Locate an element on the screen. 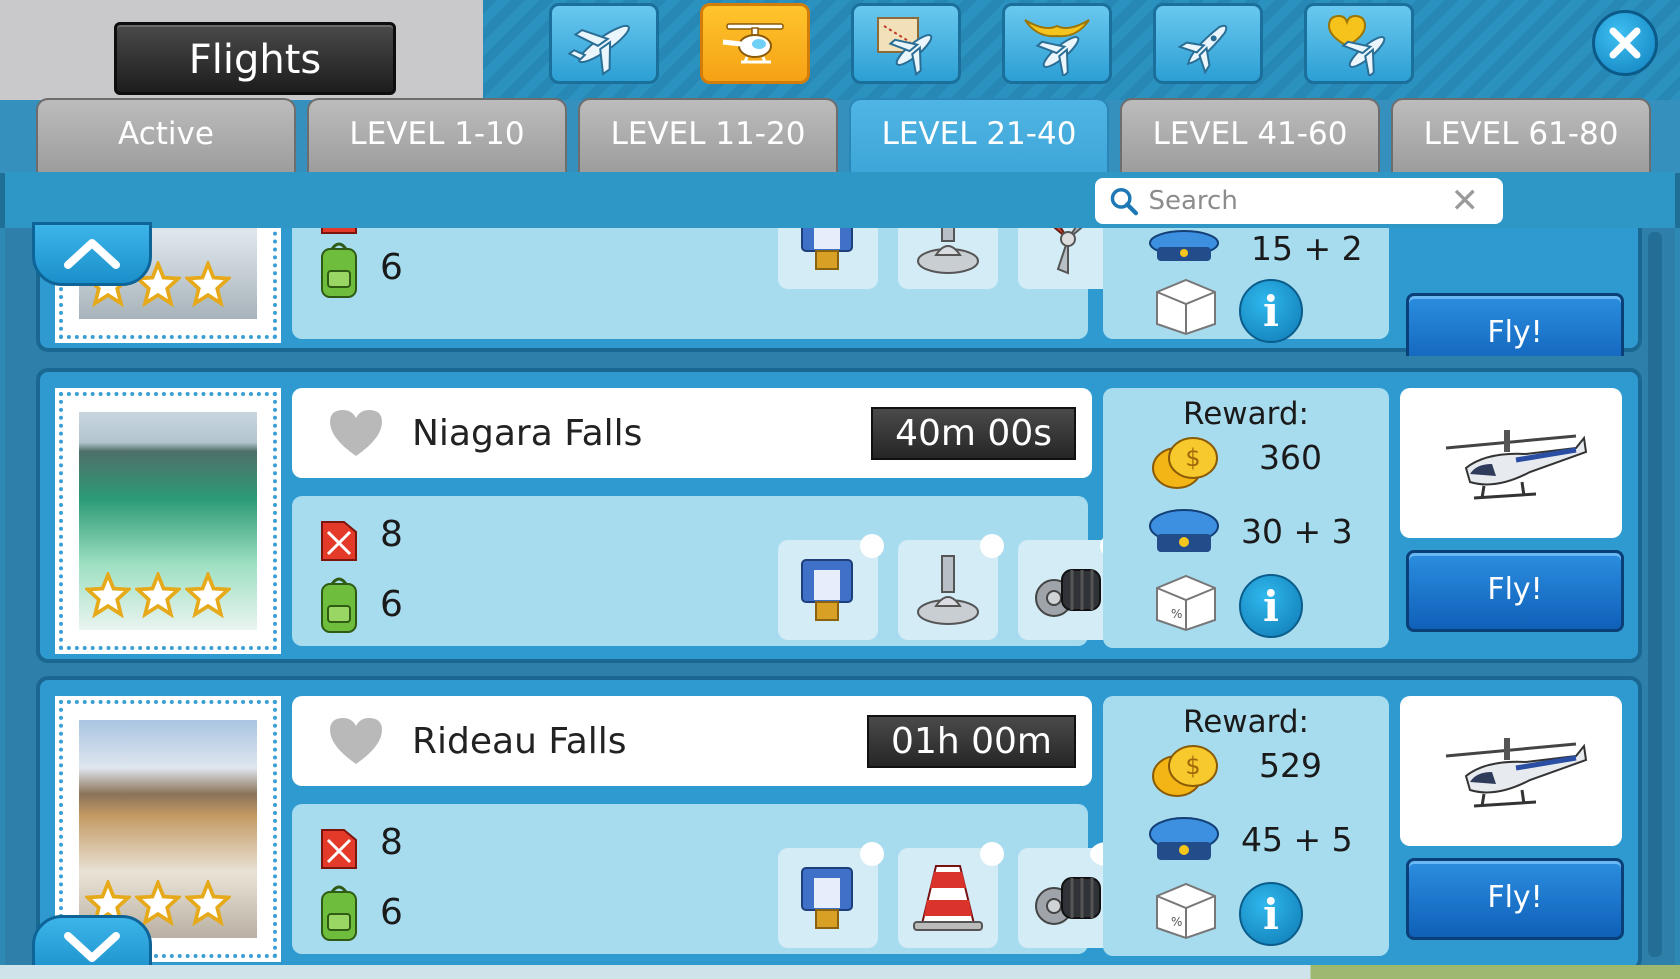  chevron-down-icon is located at coordinates (92, 947).